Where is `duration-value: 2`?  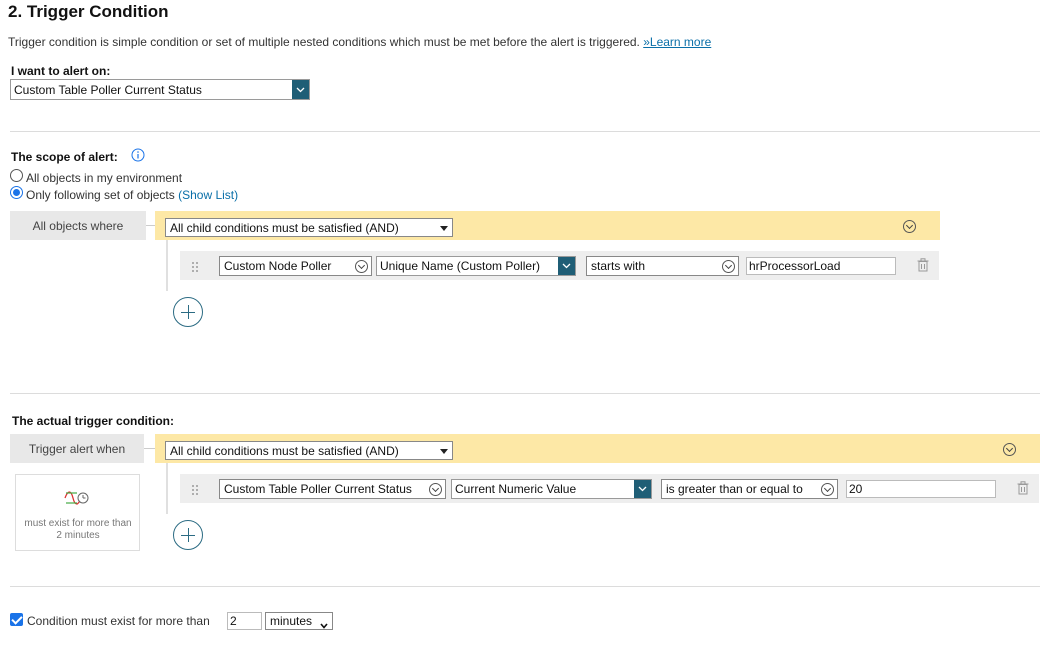 duration-value: 2 is located at coordinates (233, 621).